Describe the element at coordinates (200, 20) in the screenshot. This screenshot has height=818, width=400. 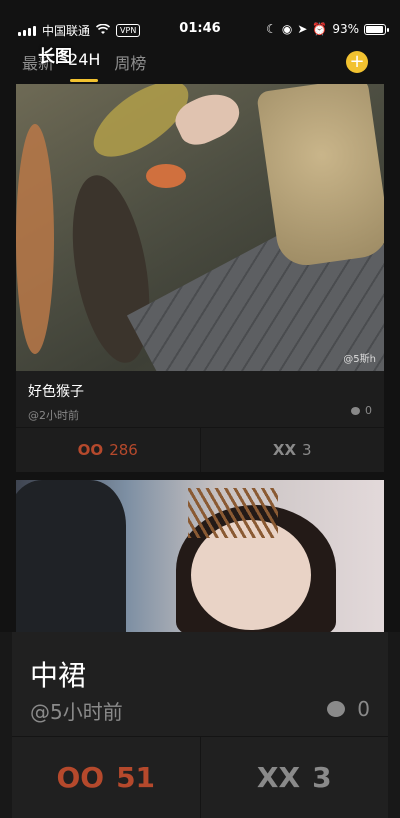
I see `status-bar: 中国联通 VPN 01:46 ☾ ◉ ➤ ⏰ 93%` at that location.